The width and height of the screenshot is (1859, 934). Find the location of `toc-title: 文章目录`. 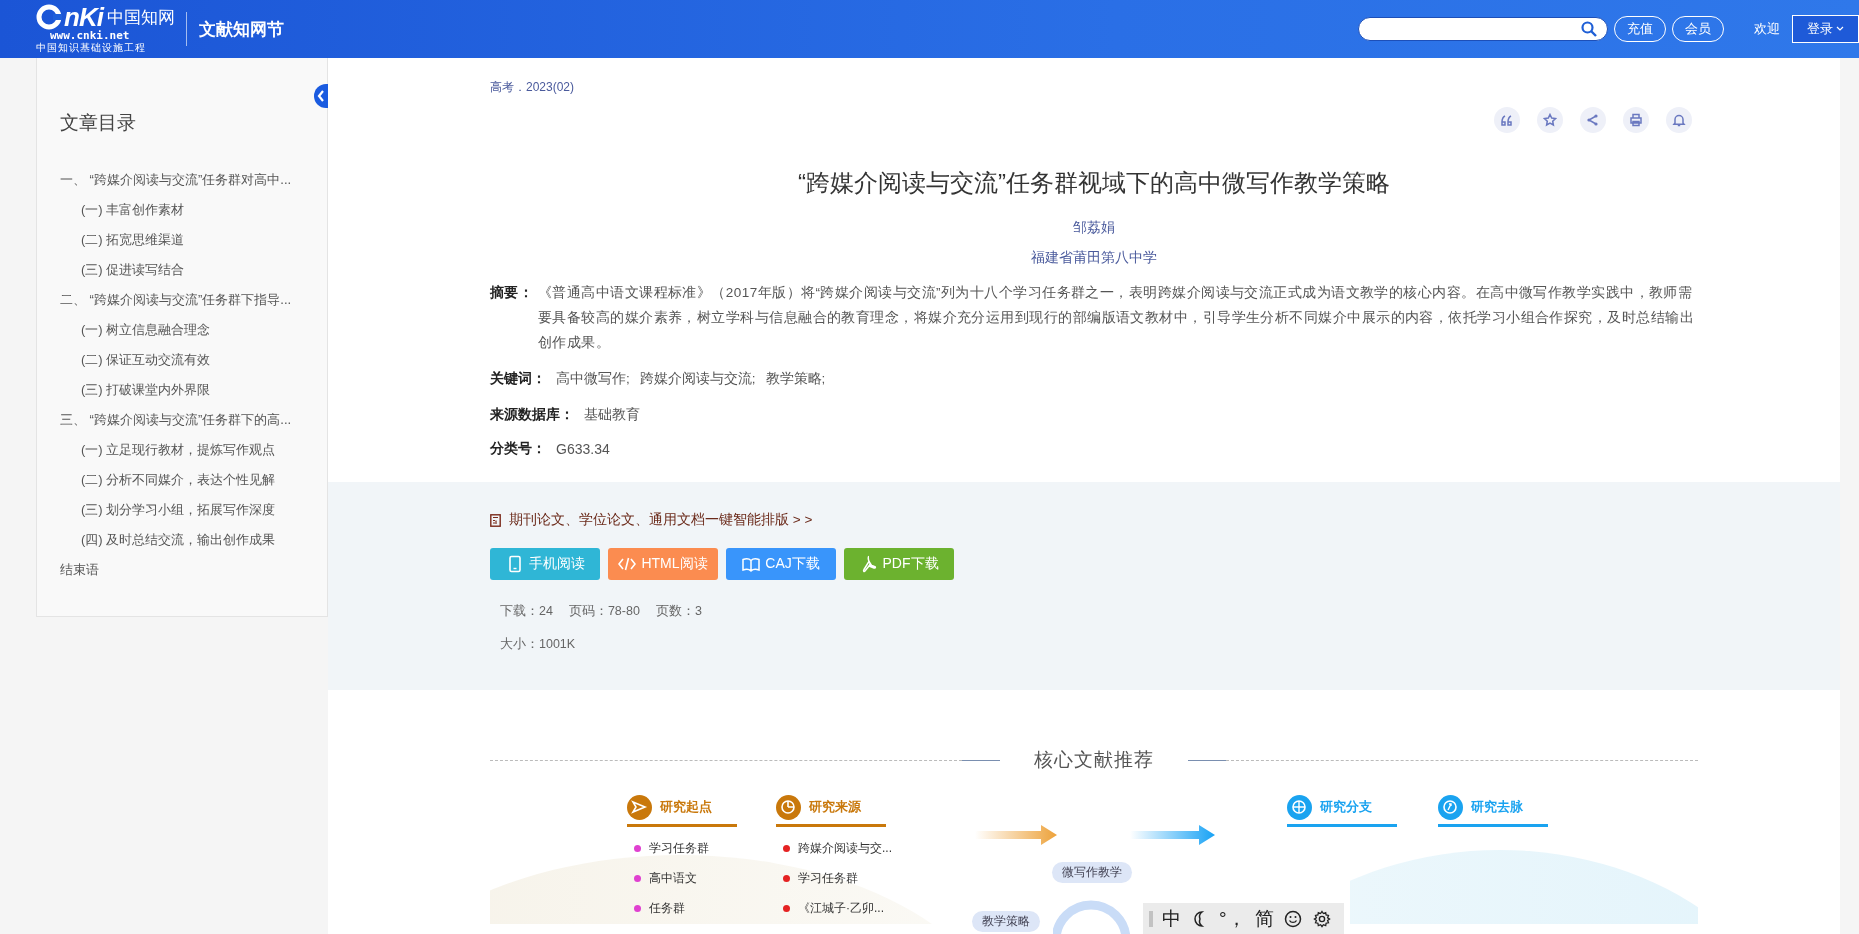

toc-title: 文章目录 is located at coordinates (98, 123).